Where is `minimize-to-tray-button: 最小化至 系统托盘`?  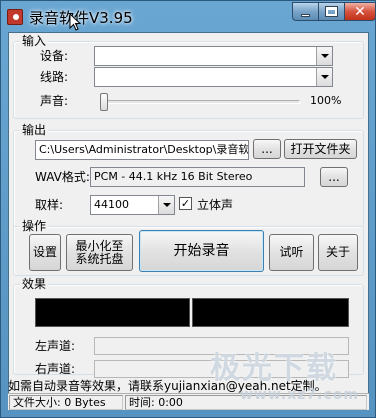
minimize-to-tray-button: 最小化至 系统托盘 is located at coordinates (99, 252).